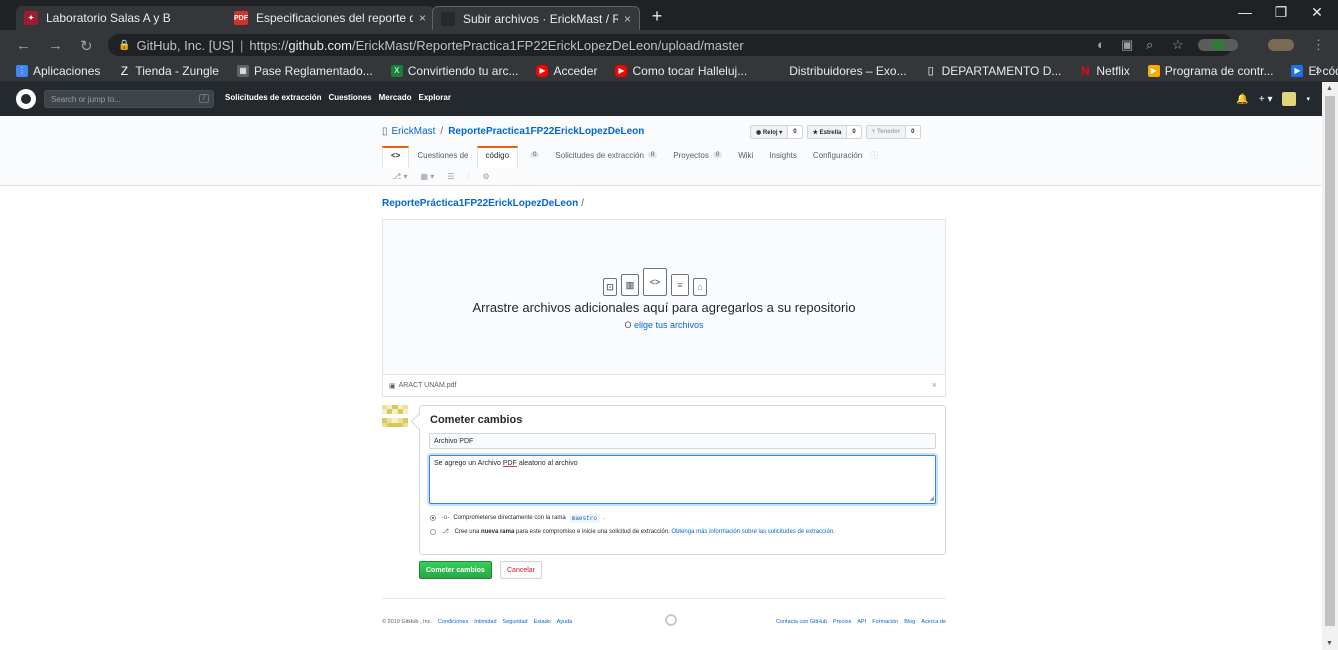 The image size is (1338, 650). Describe the element at coordinates (1101, 44) in the screenshot. I see `extension-icon: ◐` at that location.